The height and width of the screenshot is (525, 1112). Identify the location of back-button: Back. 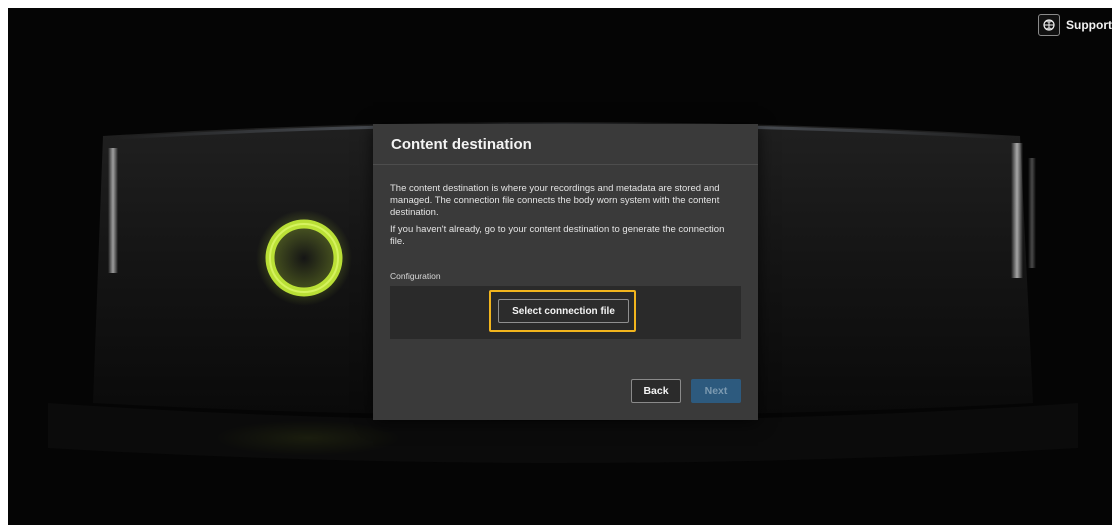
(656, 391).